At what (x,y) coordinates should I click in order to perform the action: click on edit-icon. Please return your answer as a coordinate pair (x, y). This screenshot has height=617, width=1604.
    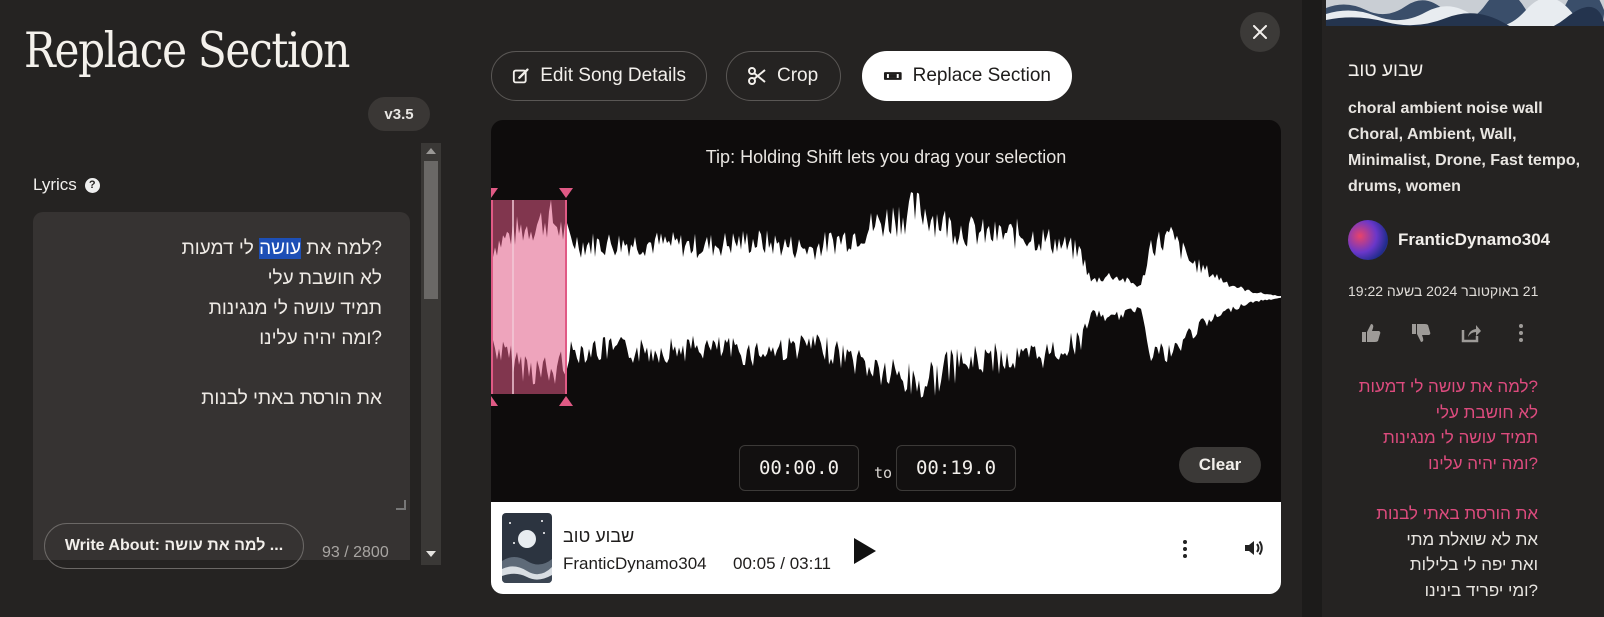
    Looking at the image, I should click on (520, 76).